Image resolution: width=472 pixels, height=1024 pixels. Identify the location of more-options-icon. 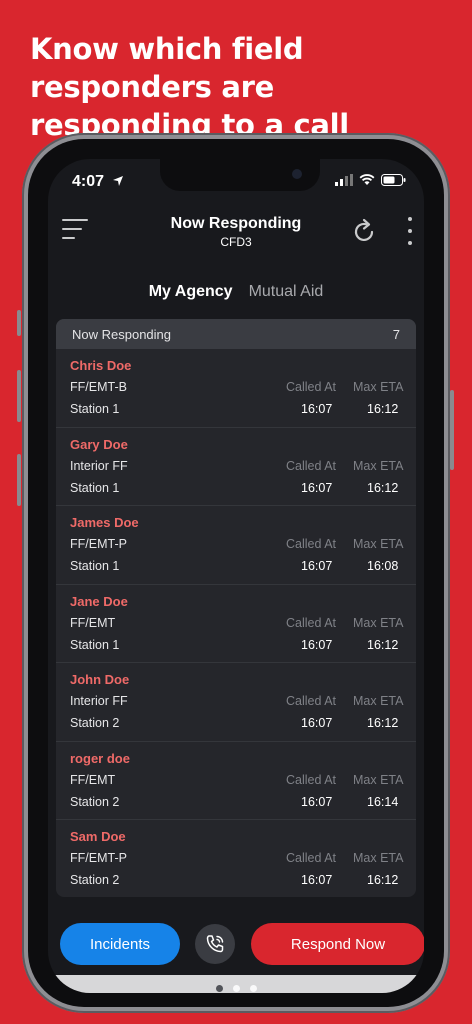
(411, 231).